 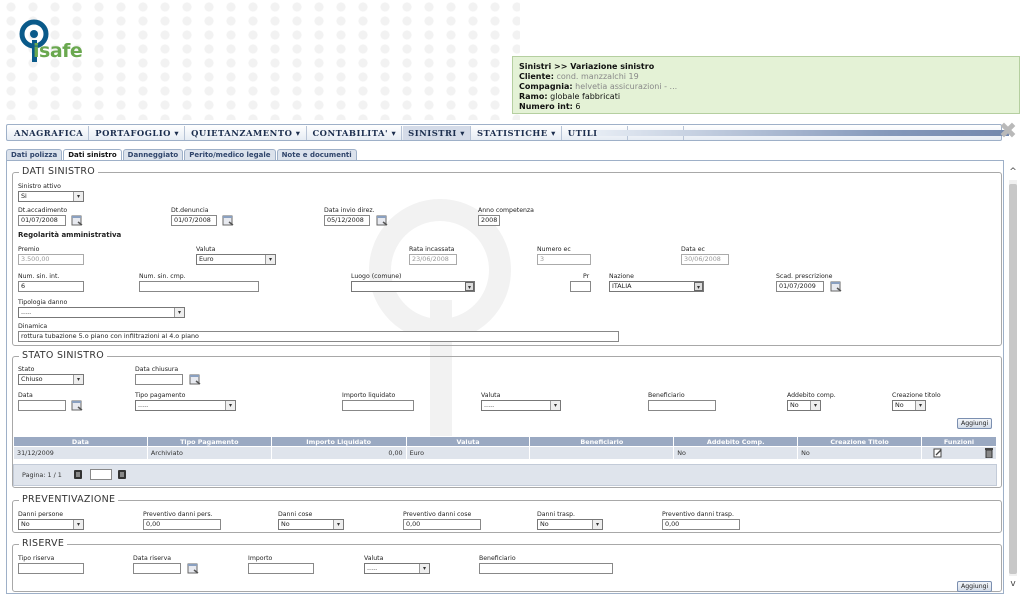 What do you see at coordinates (975, 586) in the screenshot?
I see `aggiungi-riserva-button: Aggiungi` at bounding box center [975, 586].